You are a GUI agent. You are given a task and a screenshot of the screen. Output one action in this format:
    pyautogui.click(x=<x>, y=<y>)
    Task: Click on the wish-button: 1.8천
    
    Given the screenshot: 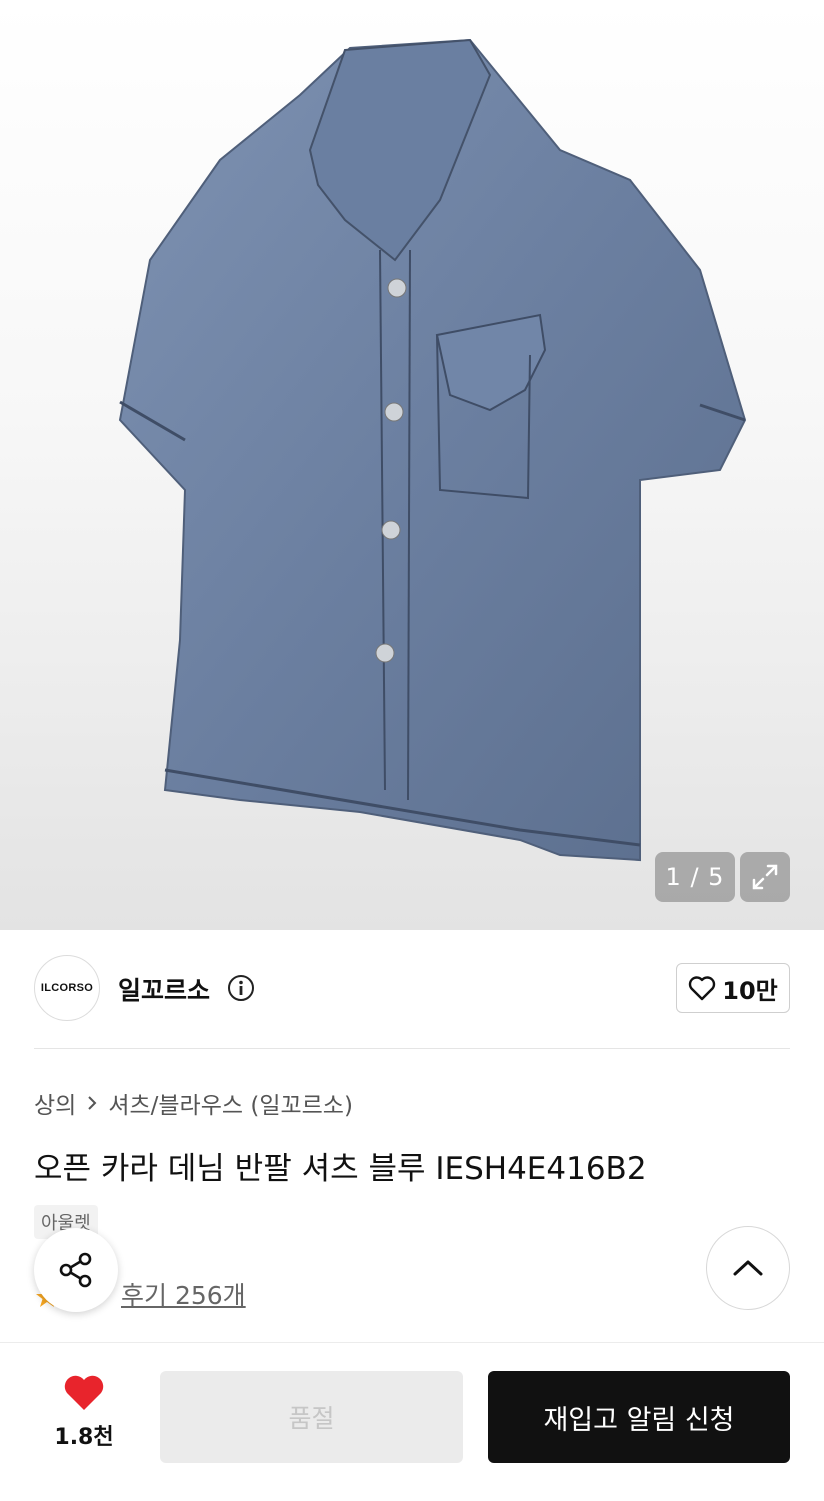 What is the action you would take?
    pyautogui.click(x=84, y=1412)
    